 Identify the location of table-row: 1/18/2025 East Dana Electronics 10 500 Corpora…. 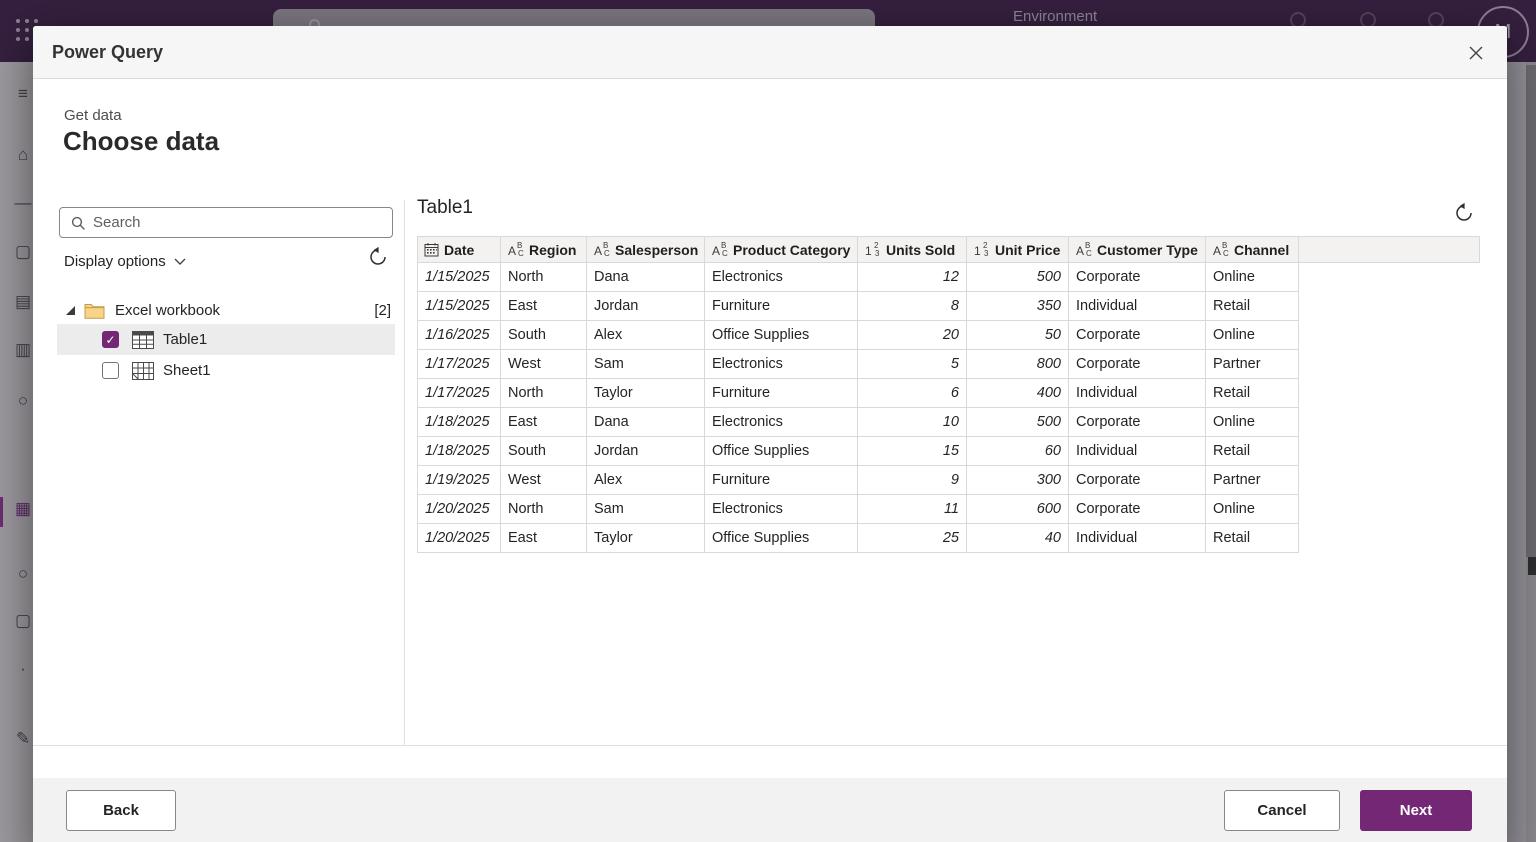
(858, 422).